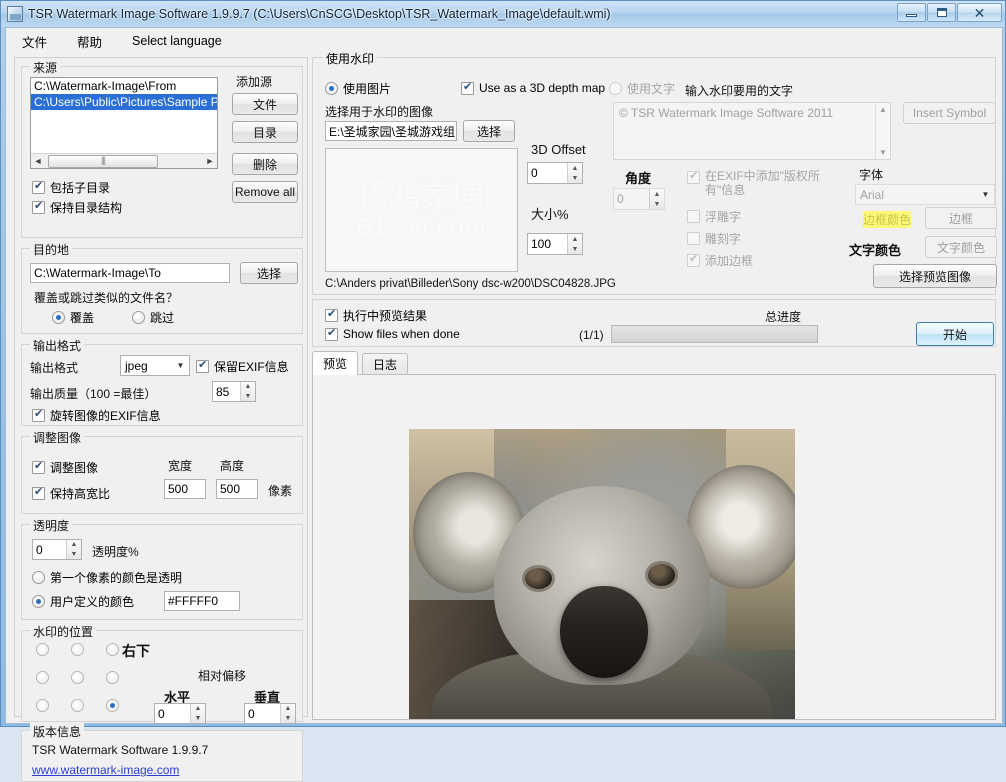  Describe the element at coordinates (73, 317) in the screenshot. I see `overwrite-radio: 覆盖` at that location.